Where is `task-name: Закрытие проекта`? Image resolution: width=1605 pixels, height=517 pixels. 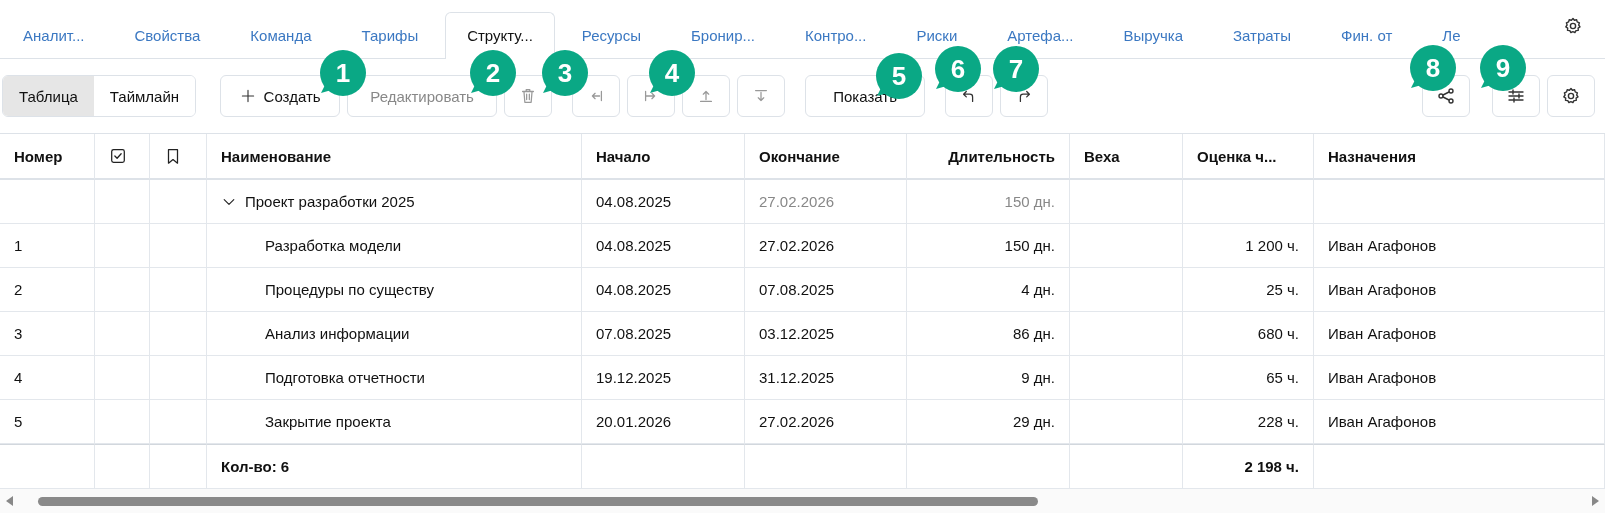 task-name: Закрытие проекта is located at coordinates (328, 421).